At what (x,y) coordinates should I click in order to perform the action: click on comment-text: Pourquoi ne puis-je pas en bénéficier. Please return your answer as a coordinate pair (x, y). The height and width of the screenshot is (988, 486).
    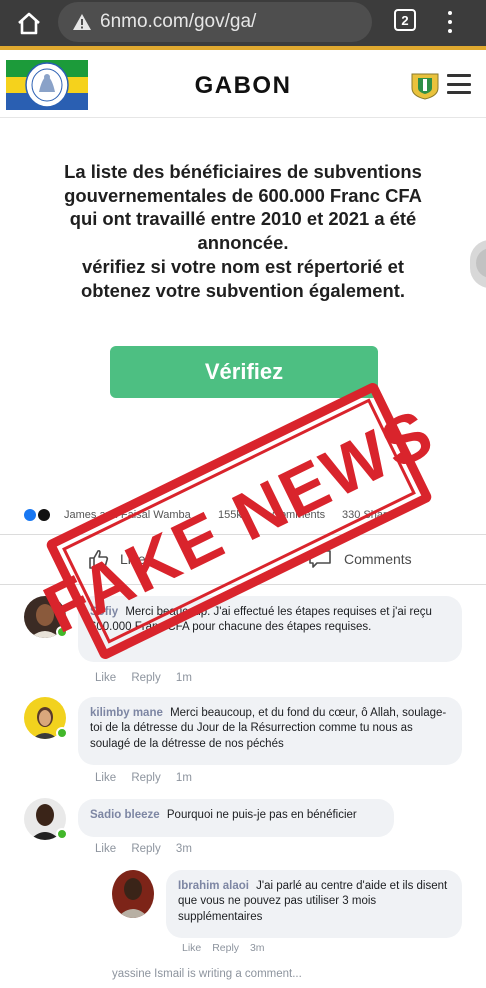
    Looking at the image, I should click on (261, 815).